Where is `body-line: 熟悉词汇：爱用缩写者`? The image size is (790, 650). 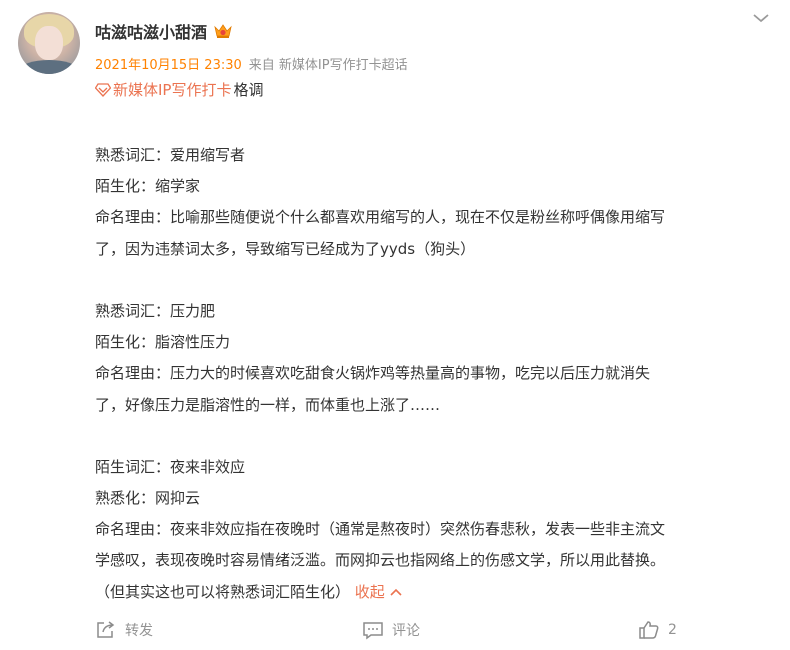 body-line: 熟悉词汇：爱用缩写者 is located at coordinates (170, 155).